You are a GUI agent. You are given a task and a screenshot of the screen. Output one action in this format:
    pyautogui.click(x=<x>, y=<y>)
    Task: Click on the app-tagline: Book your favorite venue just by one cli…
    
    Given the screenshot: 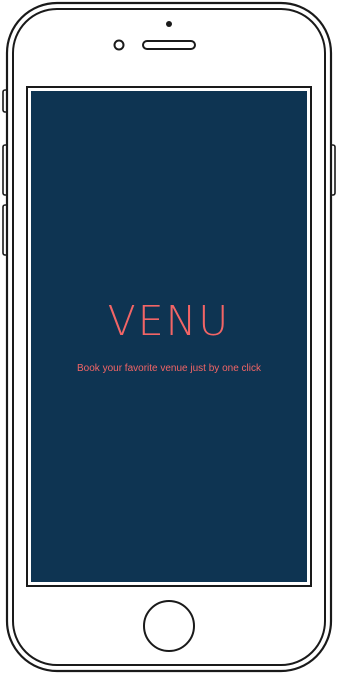 What is the action you would take?
    pyautogui.click(x=169, y=368)
    